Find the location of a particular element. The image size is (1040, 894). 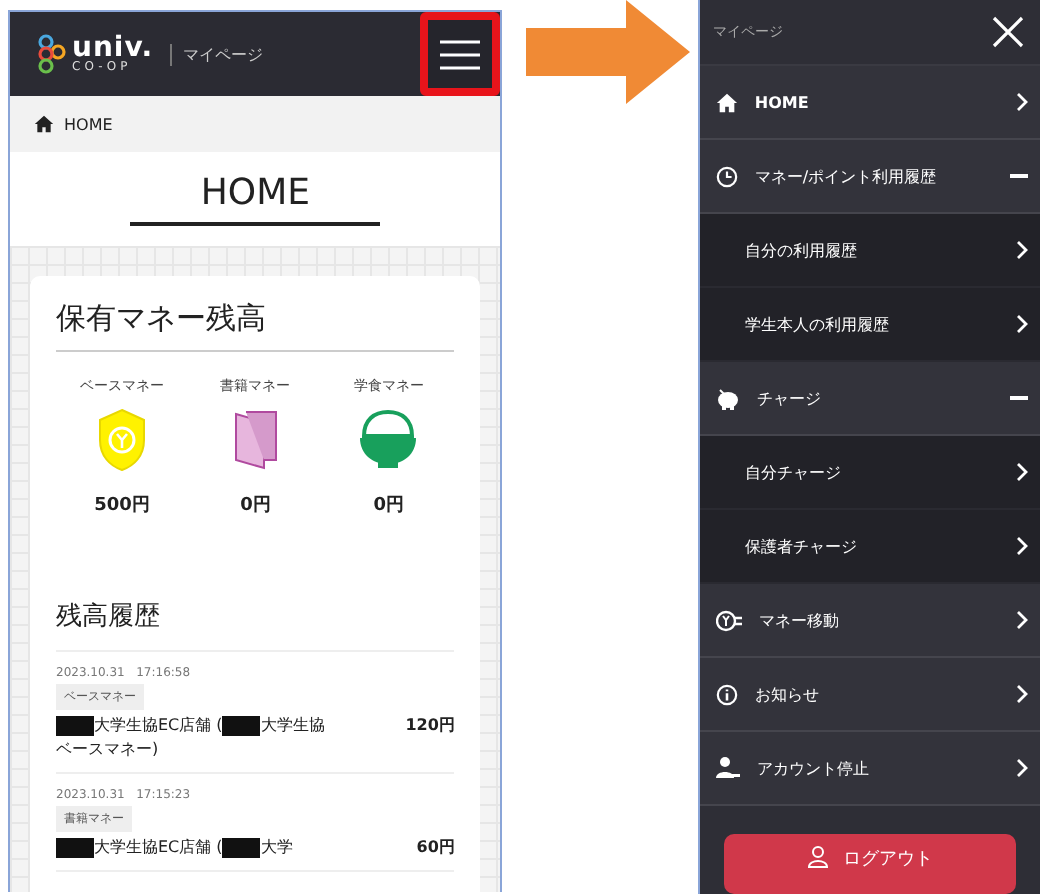

piggy-bank-icon is located at coordinates (728, 398).